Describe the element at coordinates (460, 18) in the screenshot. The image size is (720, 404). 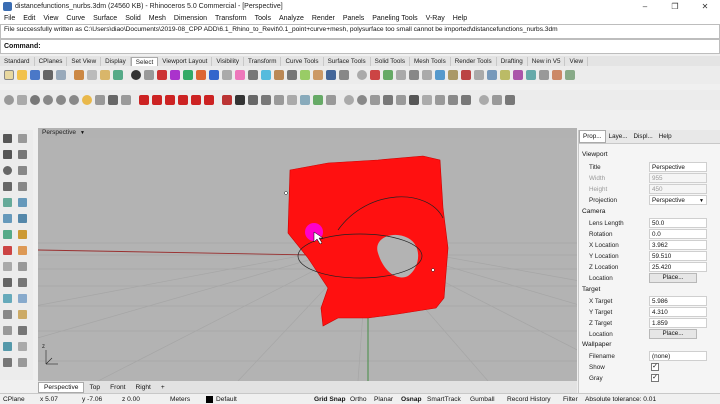
I see `menu-help: Help` at that location.